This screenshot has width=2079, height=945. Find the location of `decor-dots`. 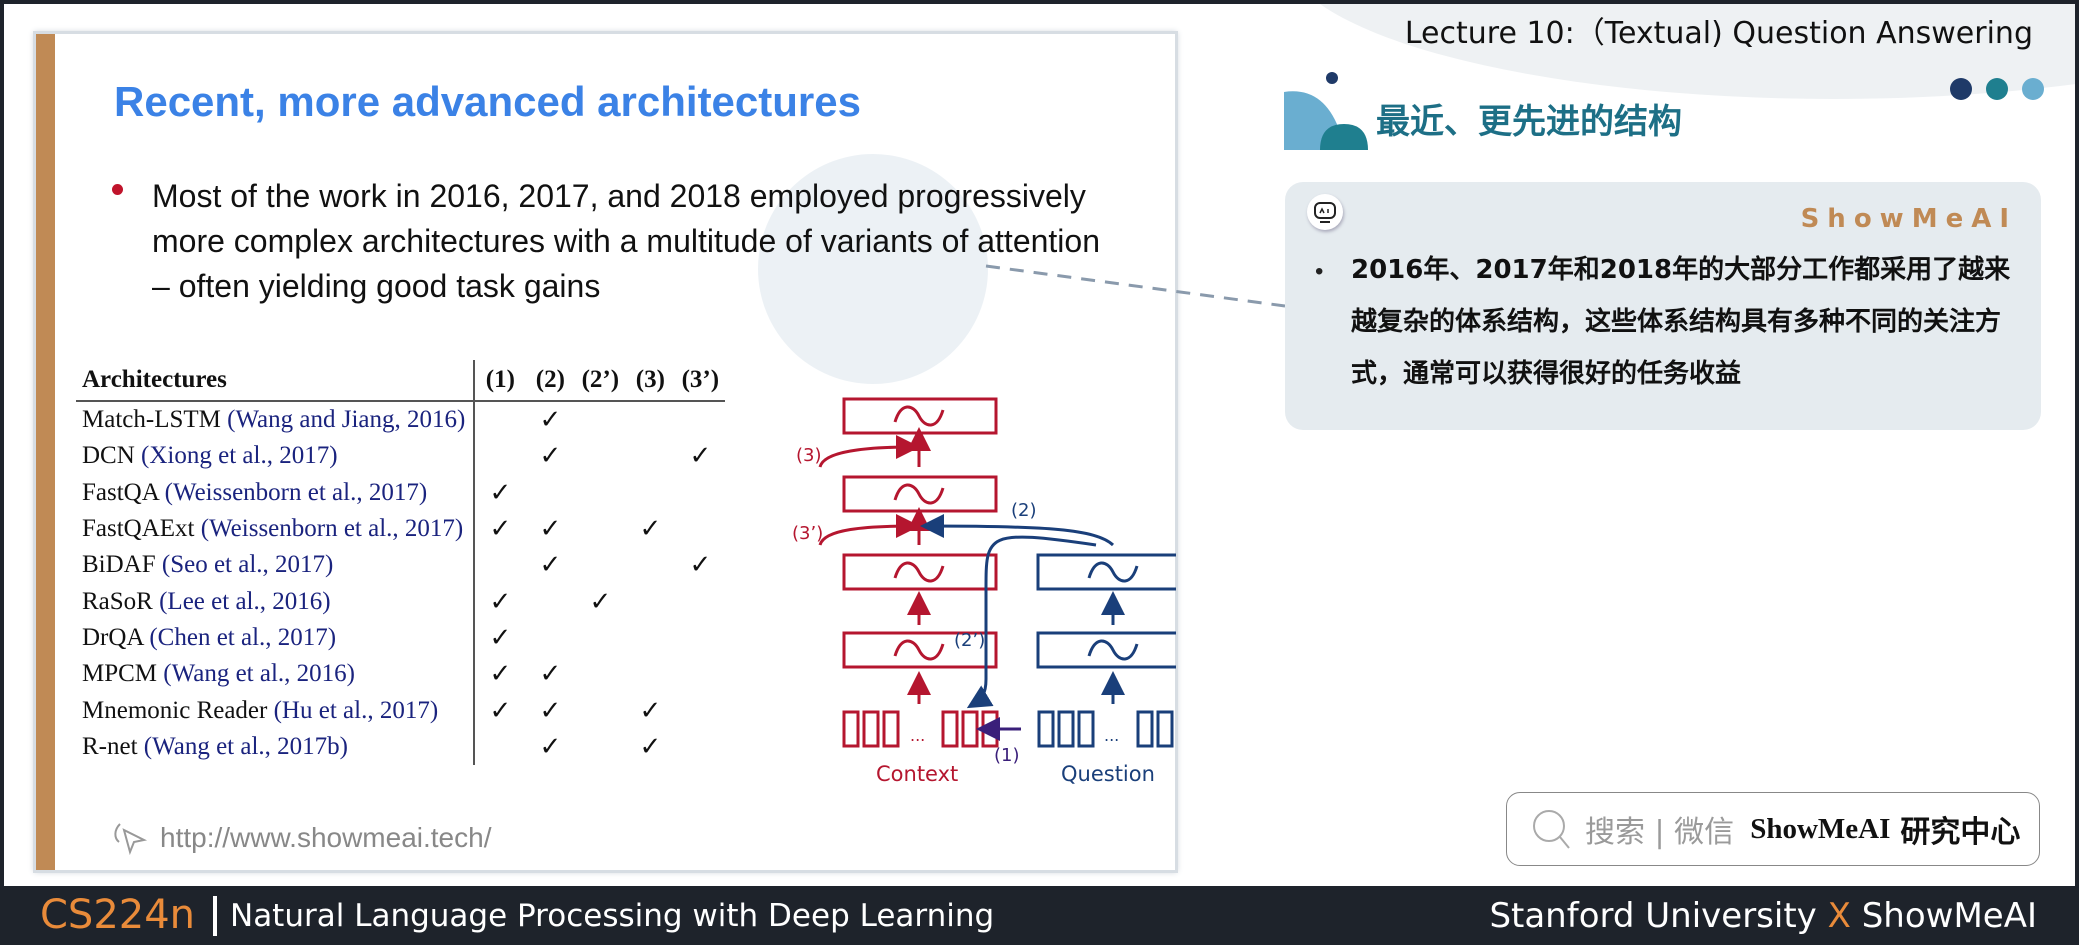

decor-dots is located at coordinates (1997, 89).